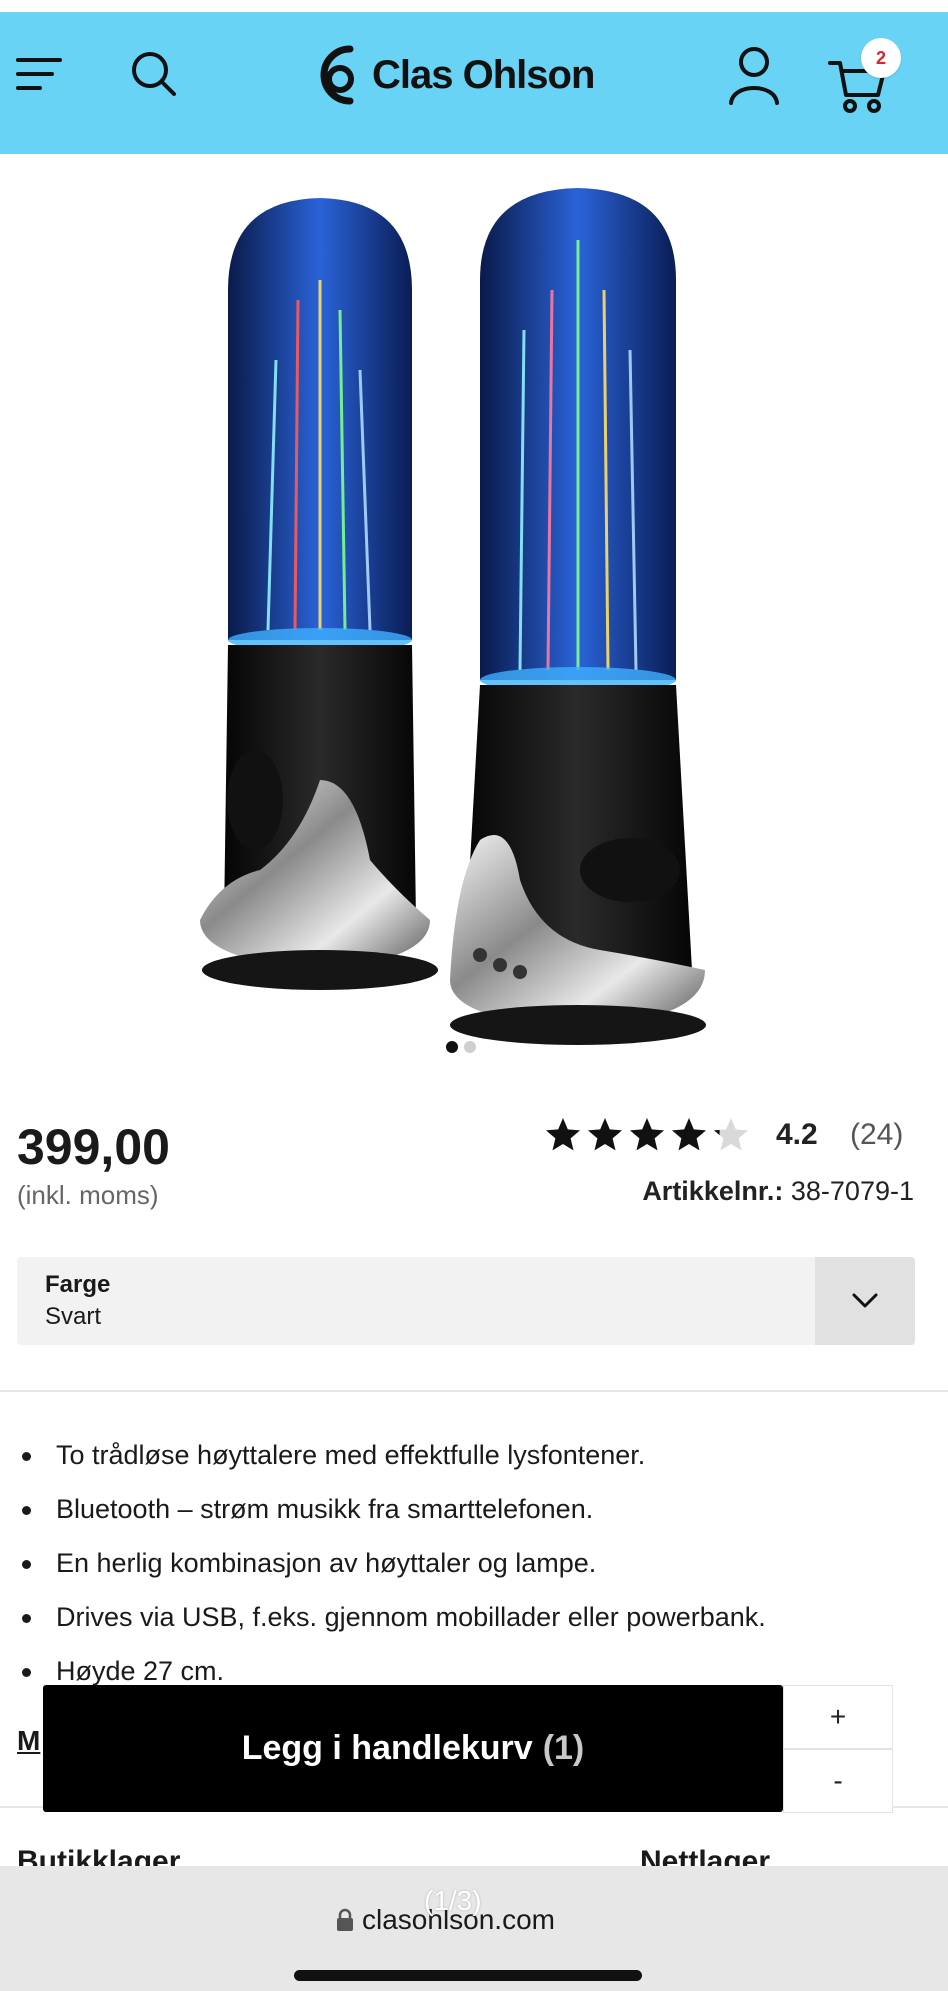  What do you see at coordinates (852, 1191) in the screenshot?
I see `article-number-value: 38-7079-1` at bounding box center [852, 1191].